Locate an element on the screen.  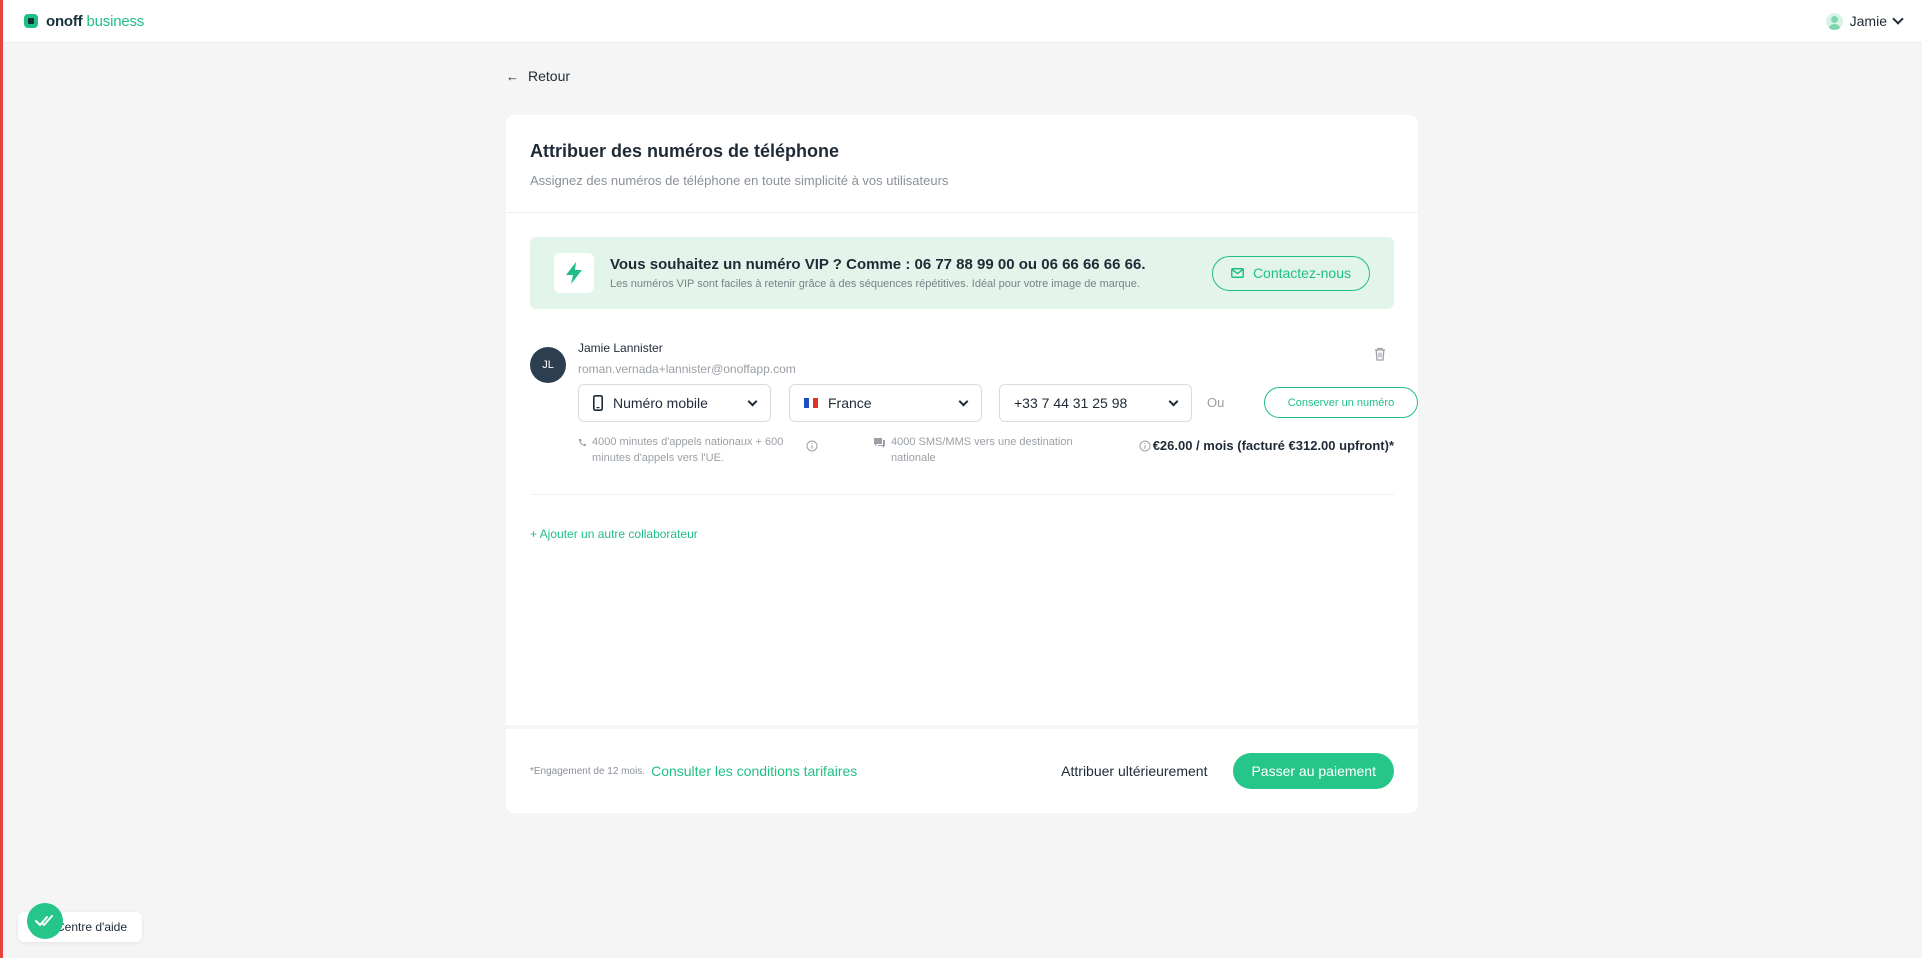
terms-link: Consulter les conditions tarifaires is located at coordinates (754, 771).